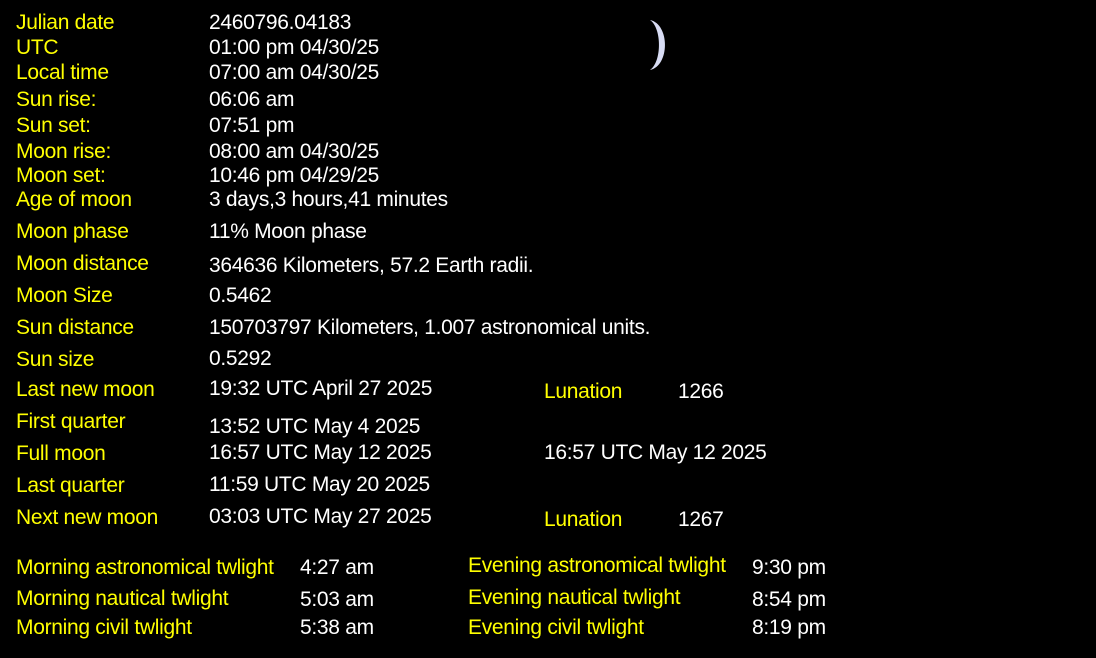 Image resolution: width=1096 pixels, height=658 pixels. What do you see at coordinates (320, 452) in the screenshot?
I see `full-moon-value: 16:57 UTC May 12 2025` at bounding box center [320, 452].